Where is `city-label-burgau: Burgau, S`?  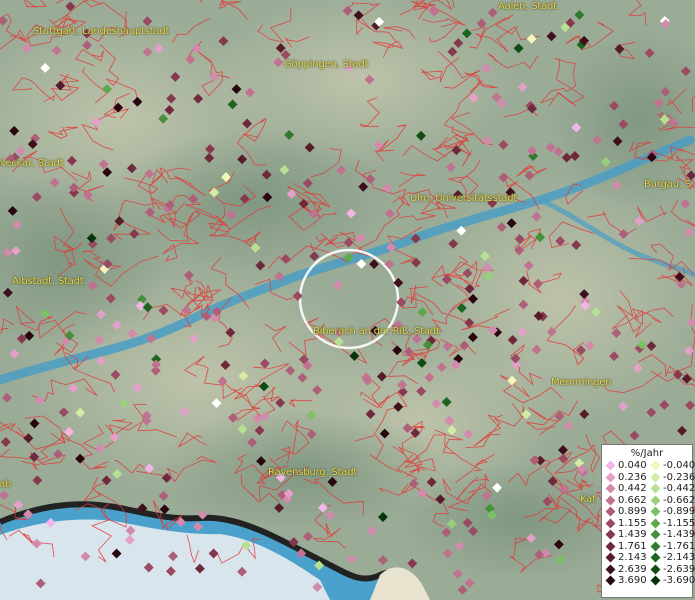
city-label-burgau: Burgau, S is located at coordinates (667, 184).